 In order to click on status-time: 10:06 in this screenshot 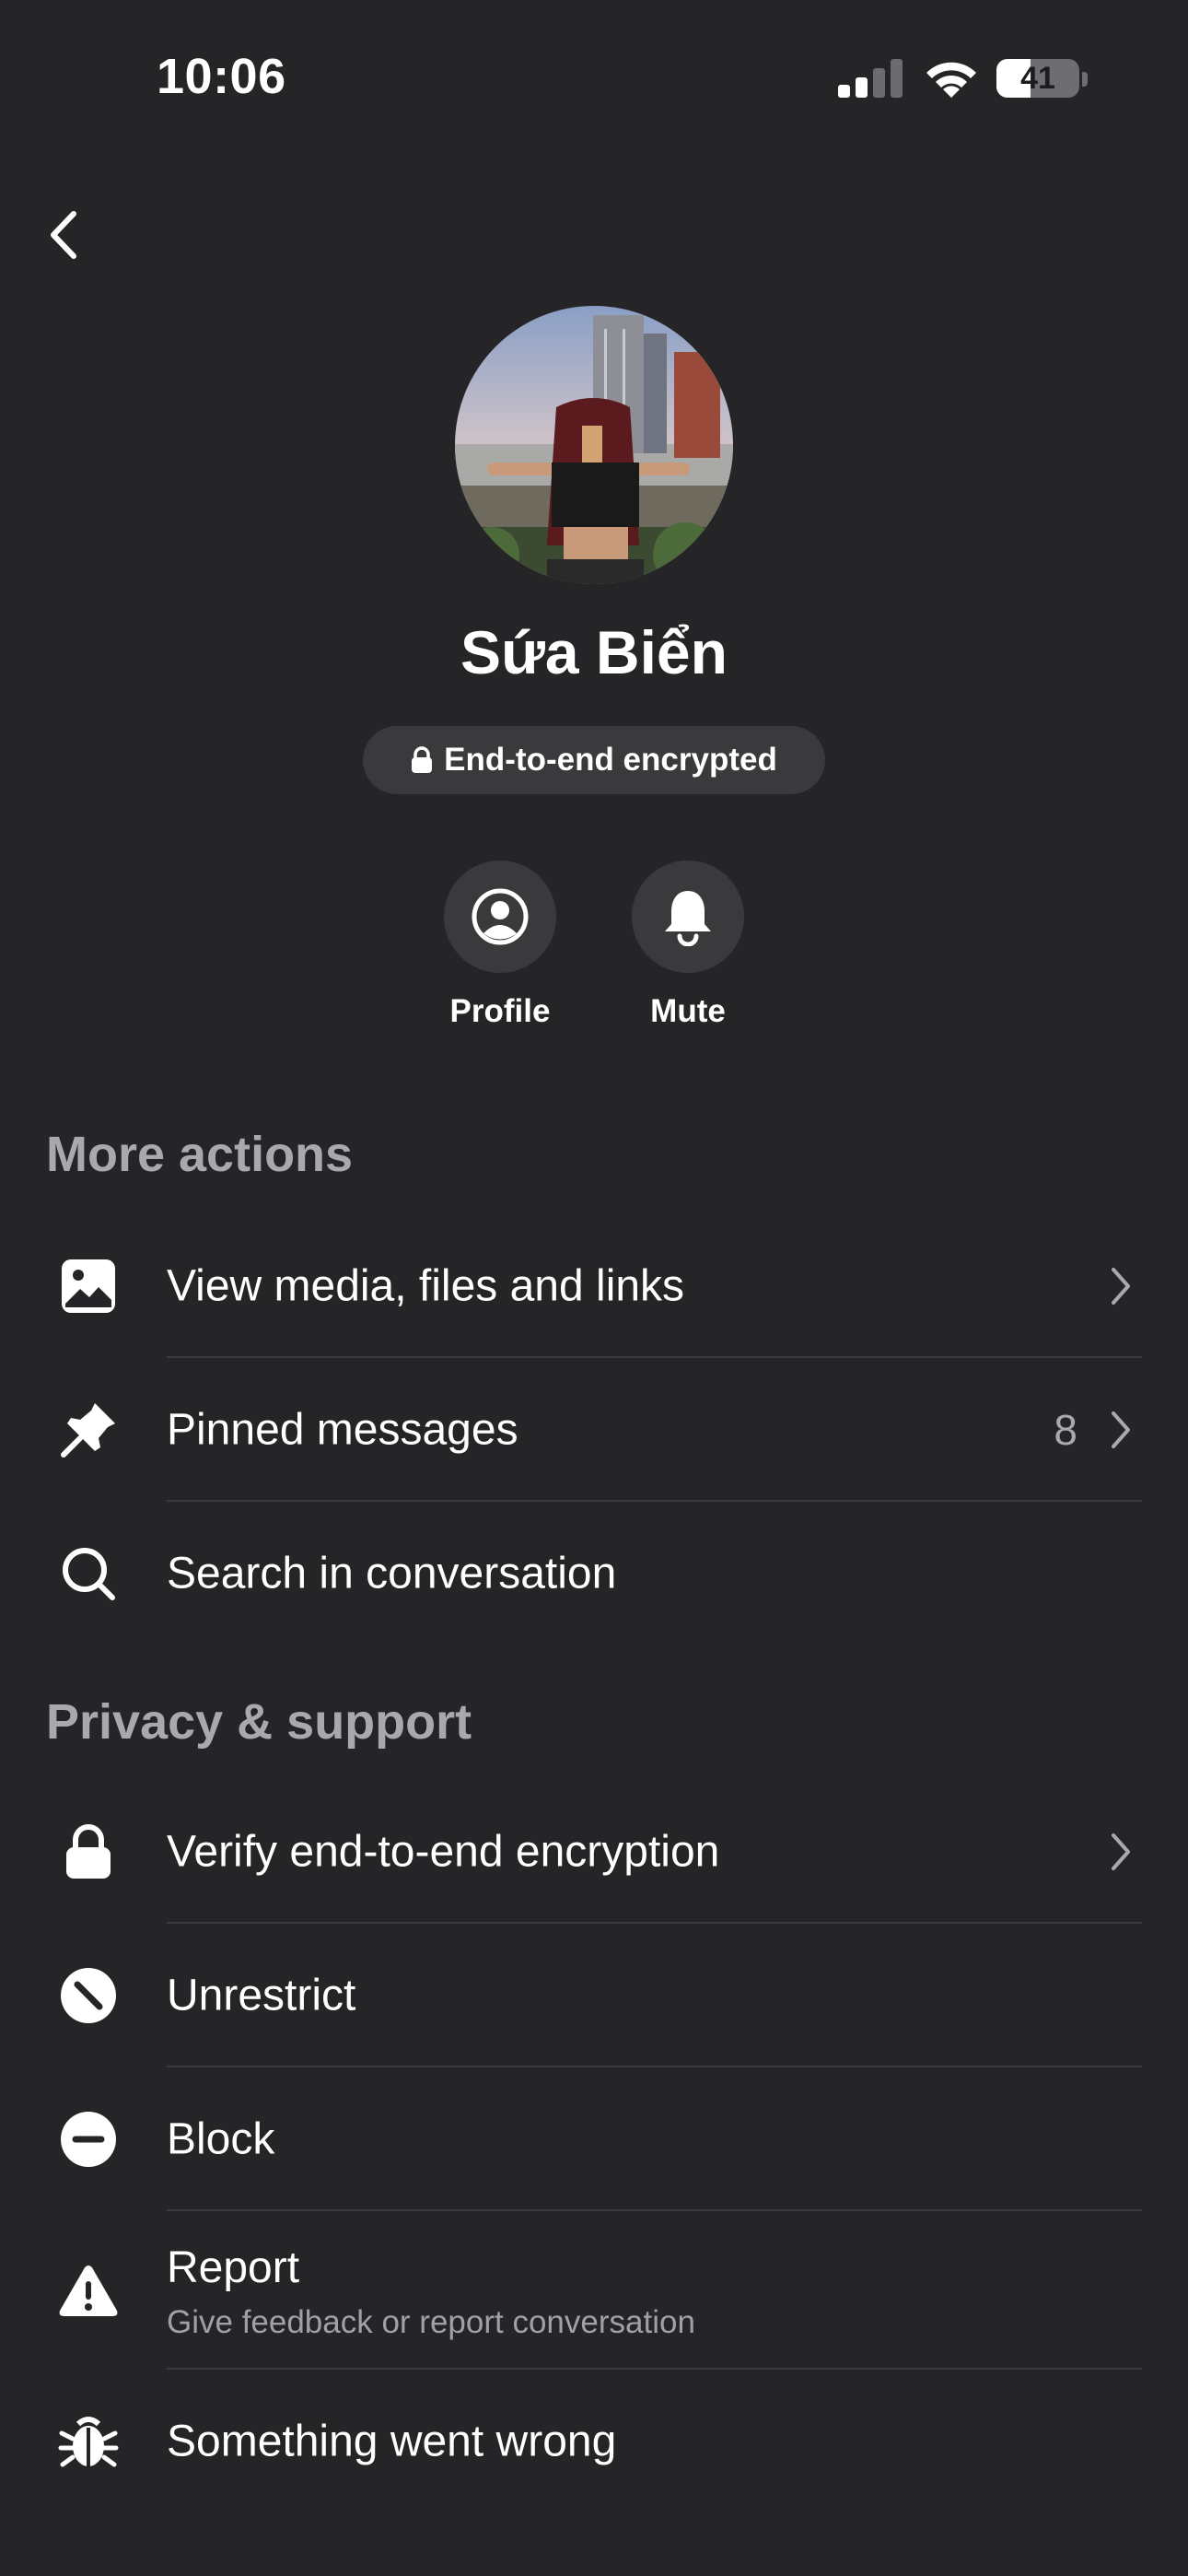, I will do `click(221, 76)`.